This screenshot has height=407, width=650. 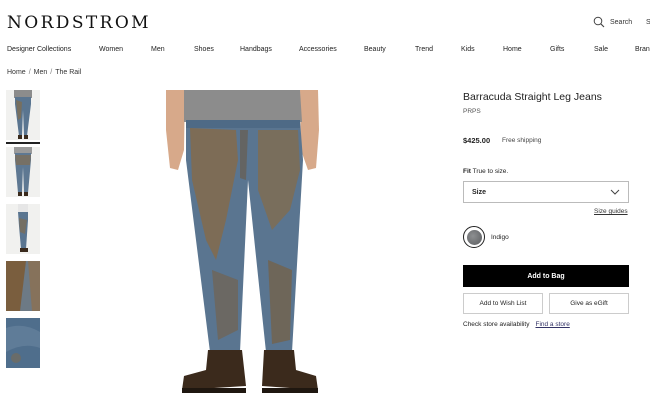 What do you see at coordinates (479, 192) in the screenshot?
I see `size-label: Size` at bounding box center [479, 192].